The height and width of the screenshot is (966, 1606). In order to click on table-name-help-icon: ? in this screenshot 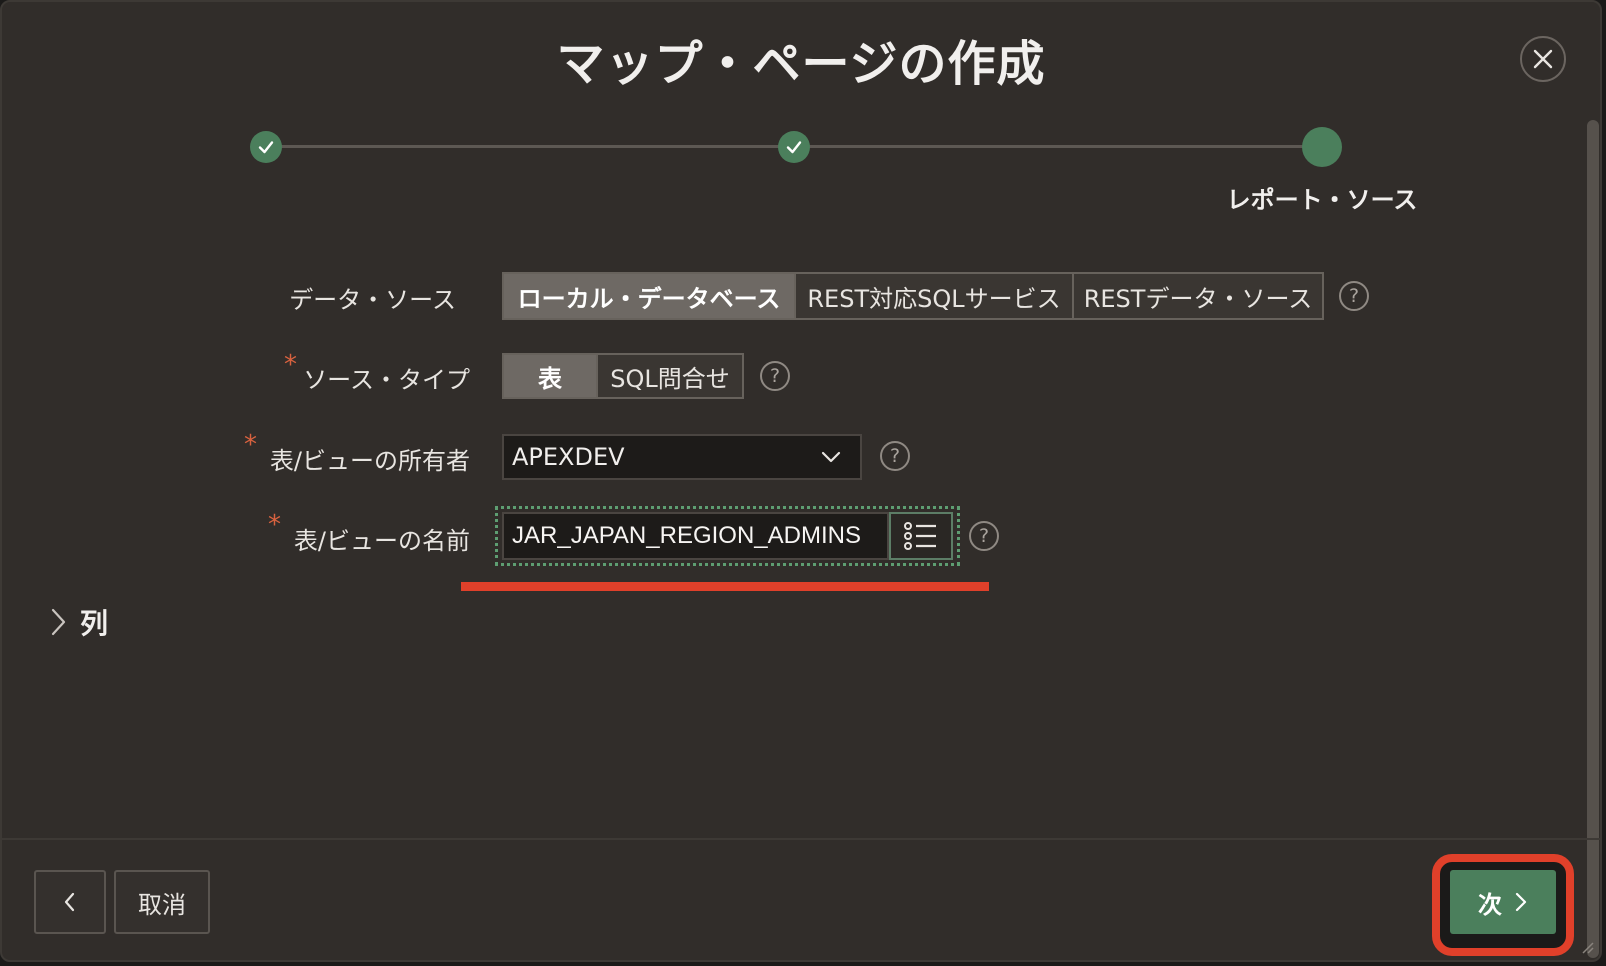, I will do `click(984, 536)`.